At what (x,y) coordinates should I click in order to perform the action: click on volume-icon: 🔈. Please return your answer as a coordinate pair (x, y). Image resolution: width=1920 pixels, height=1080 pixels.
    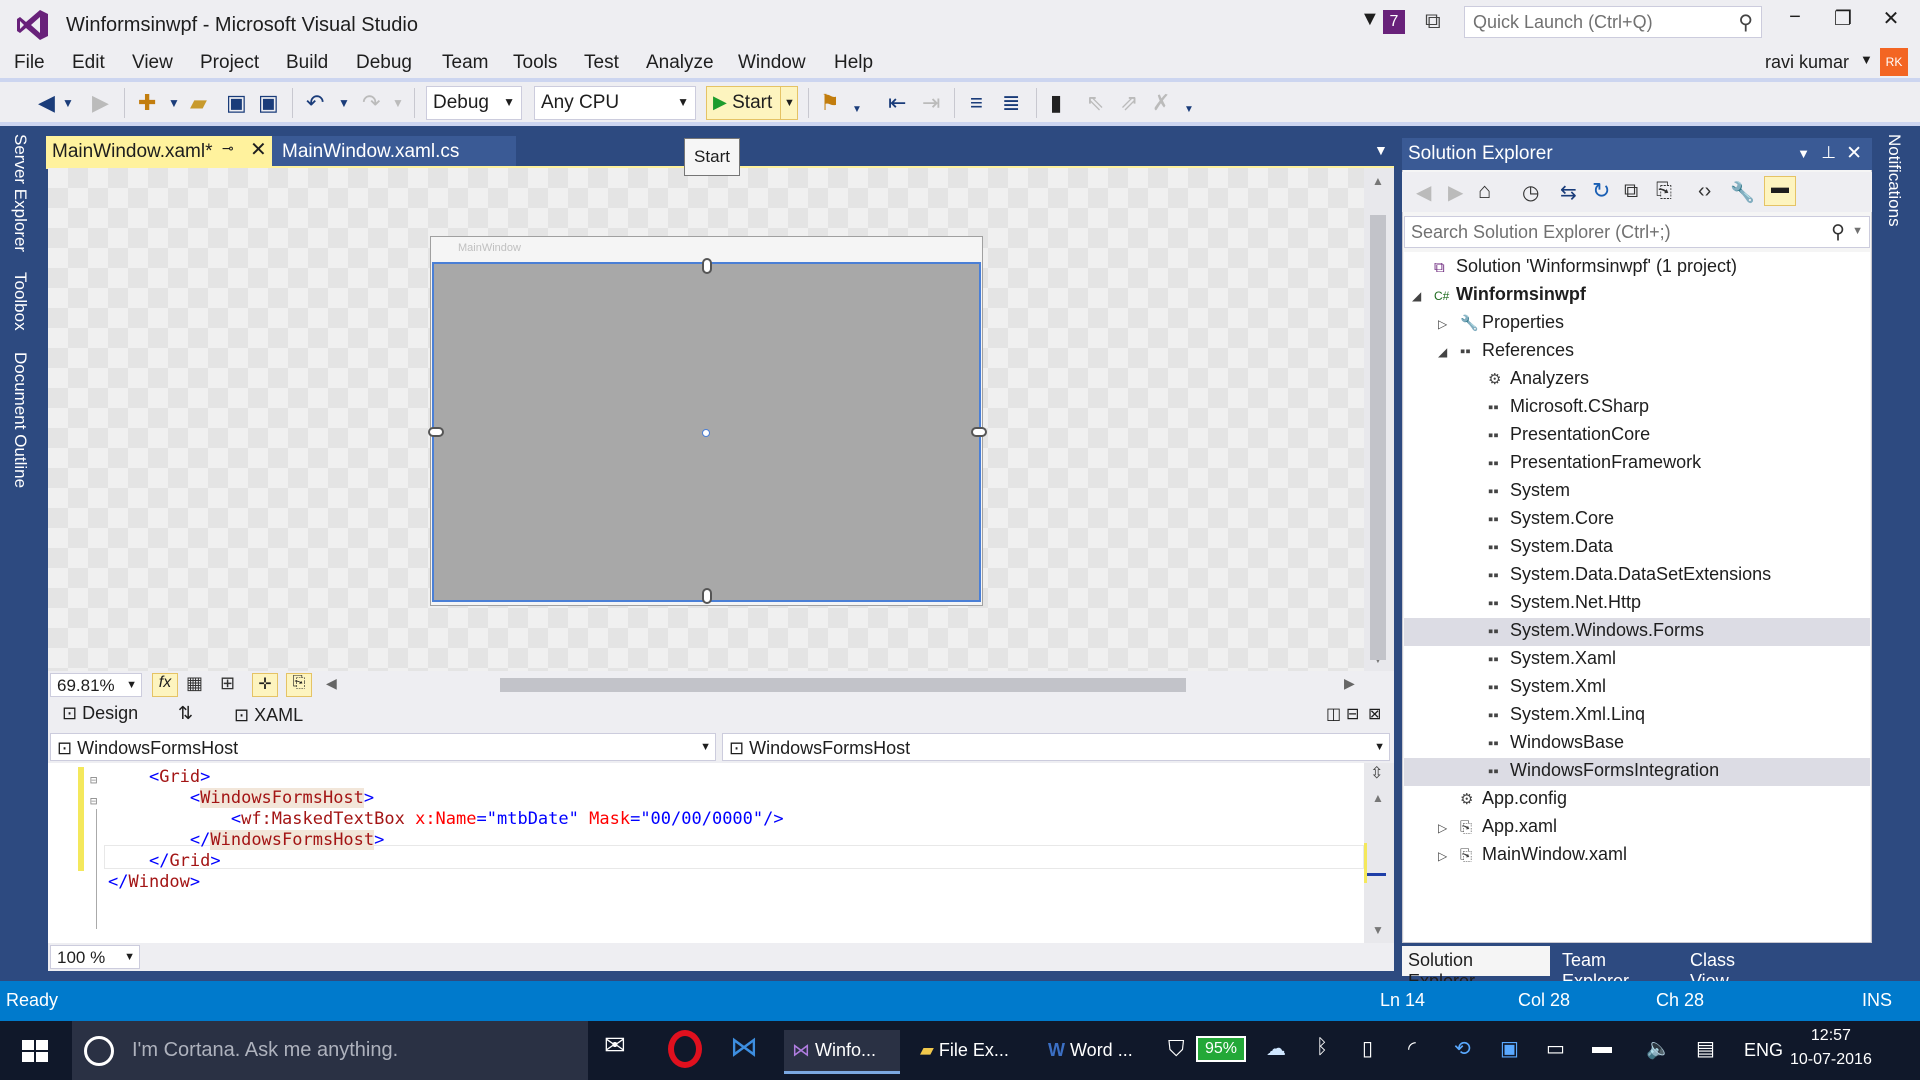
    Looking at the image, I should click on (1658, 1058).